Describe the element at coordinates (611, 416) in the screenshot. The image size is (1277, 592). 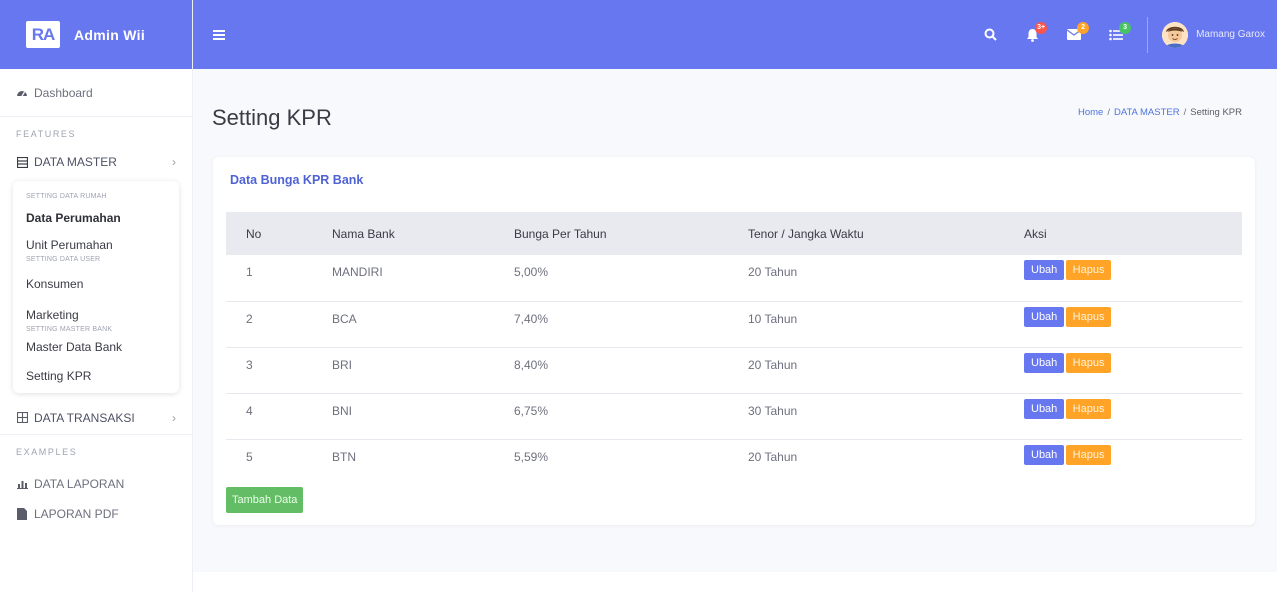
I see `cell-bunga: 6,75%` at that location.